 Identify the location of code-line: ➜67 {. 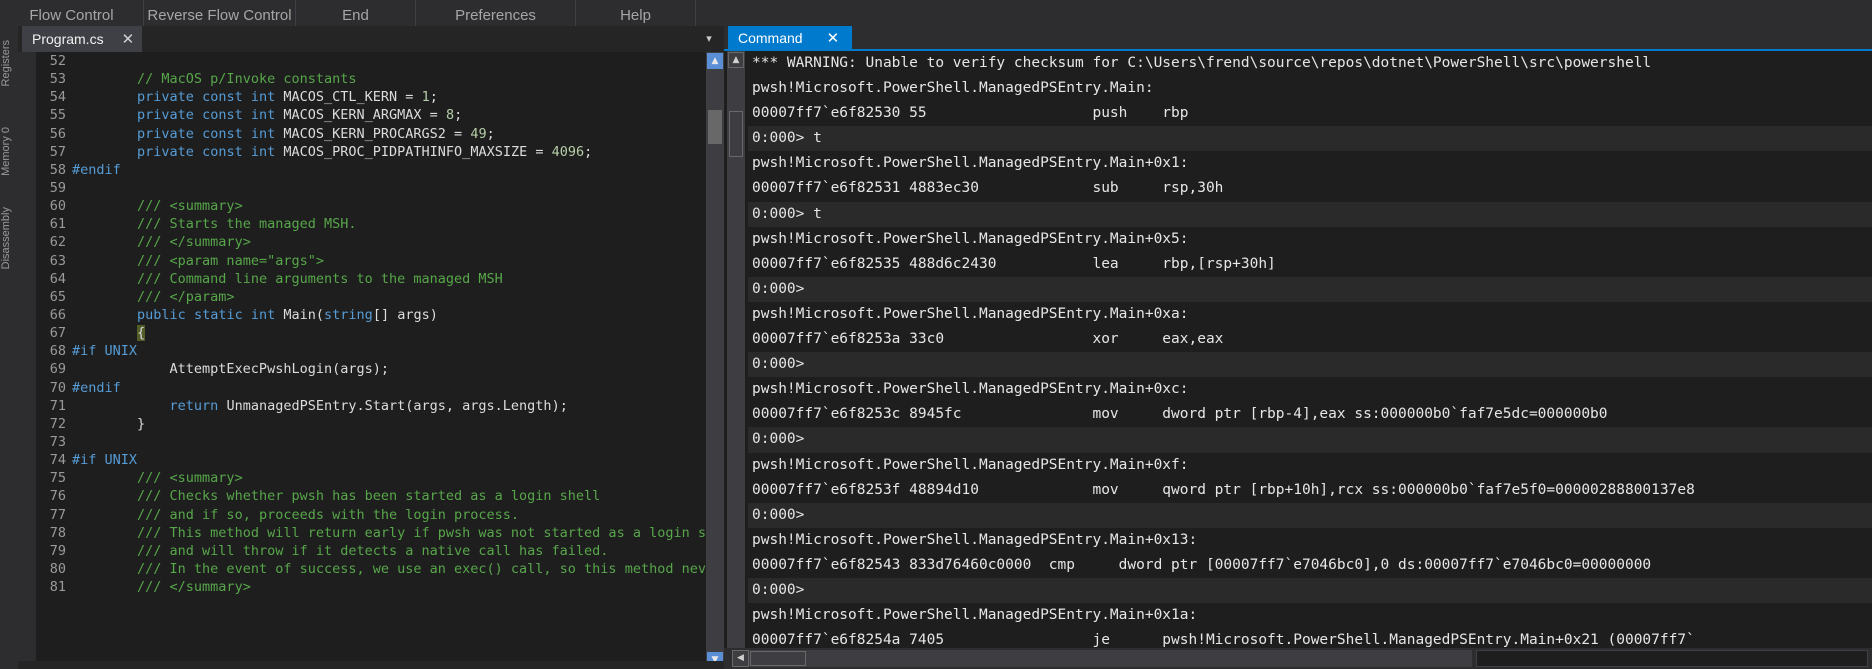
(371, 333).